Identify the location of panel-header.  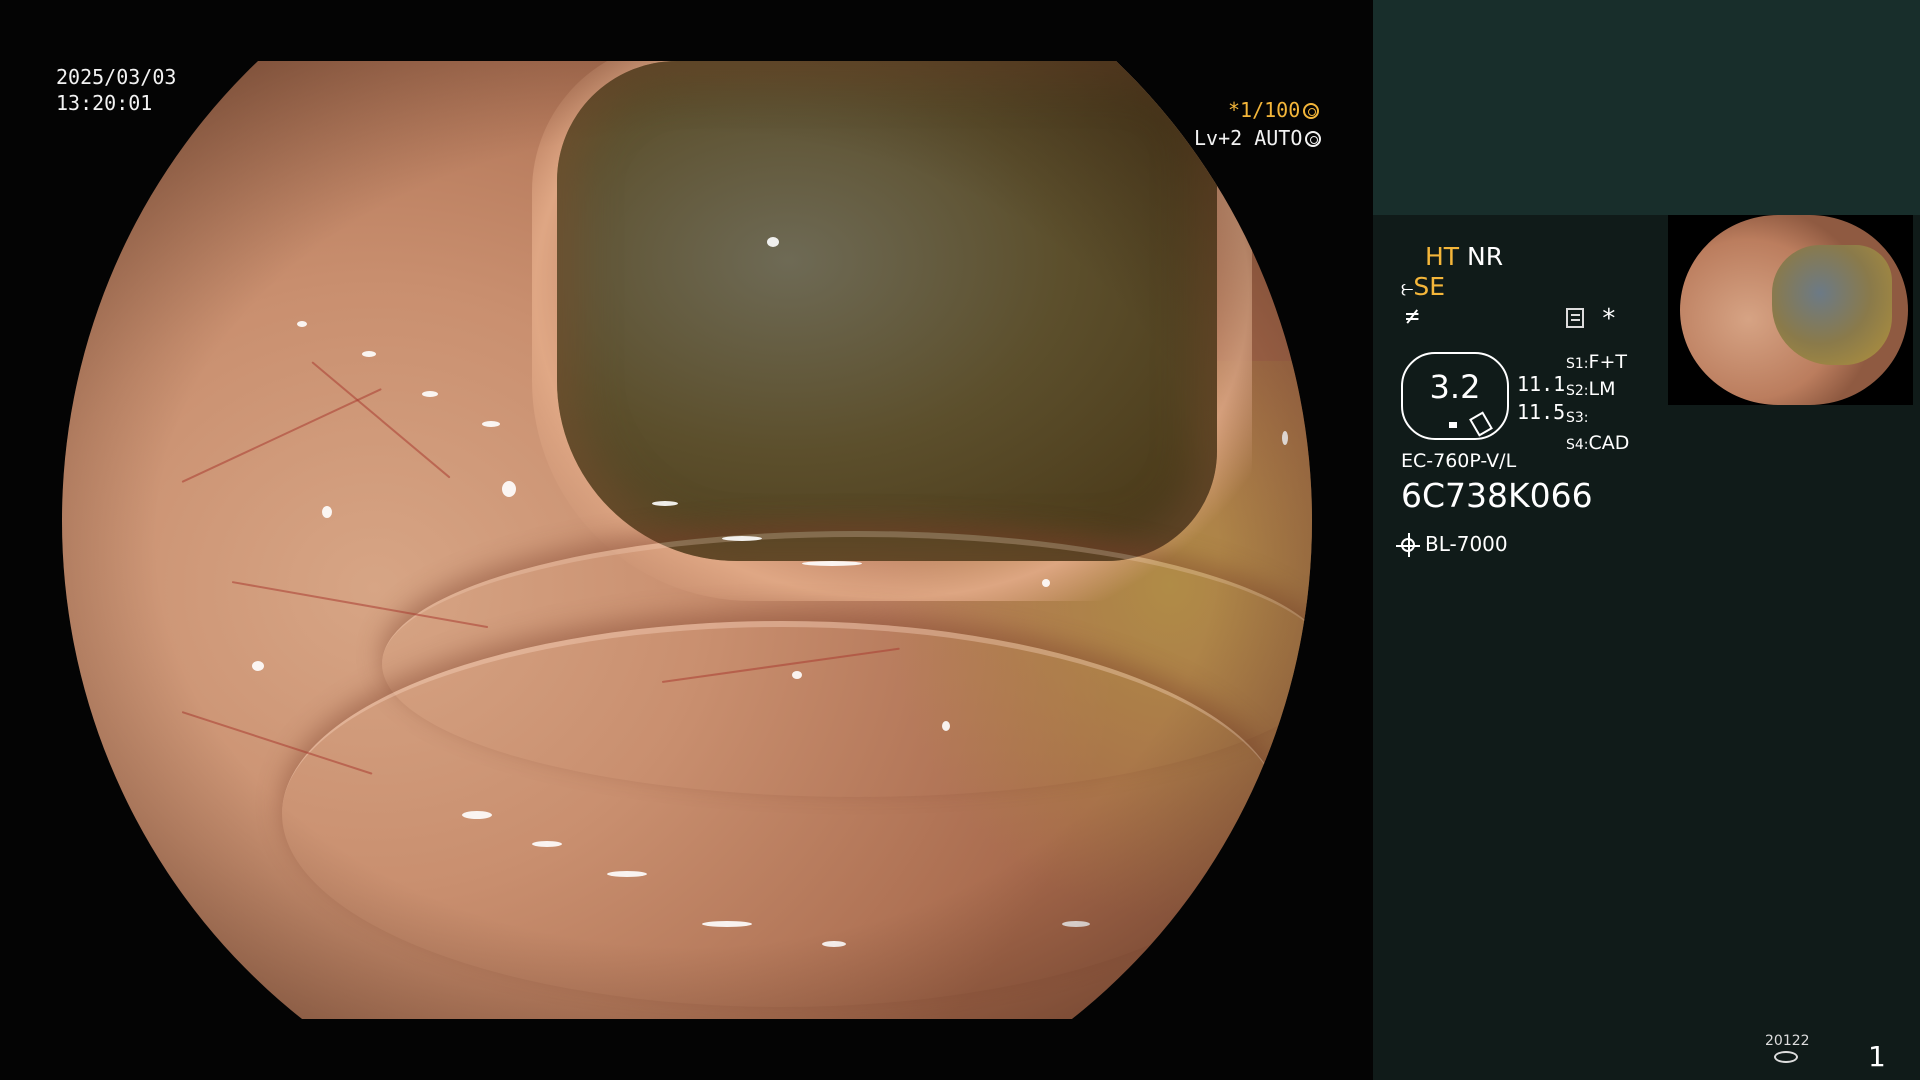
(1646, 107).